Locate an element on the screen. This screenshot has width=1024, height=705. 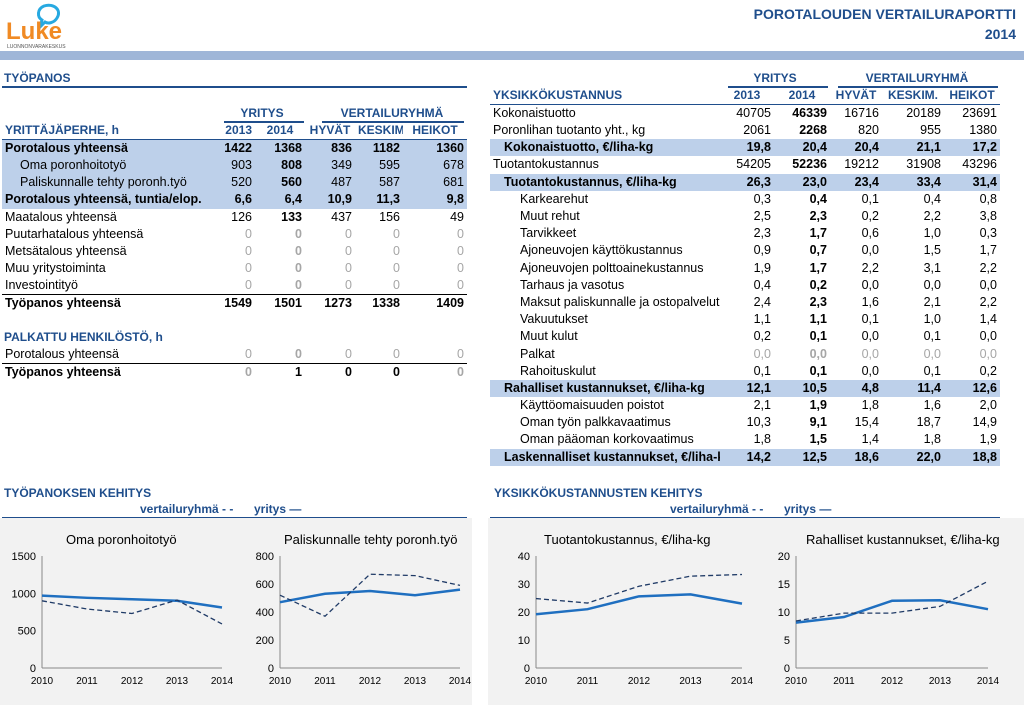
row-value: 1422 is located at coordinates (235, 148).